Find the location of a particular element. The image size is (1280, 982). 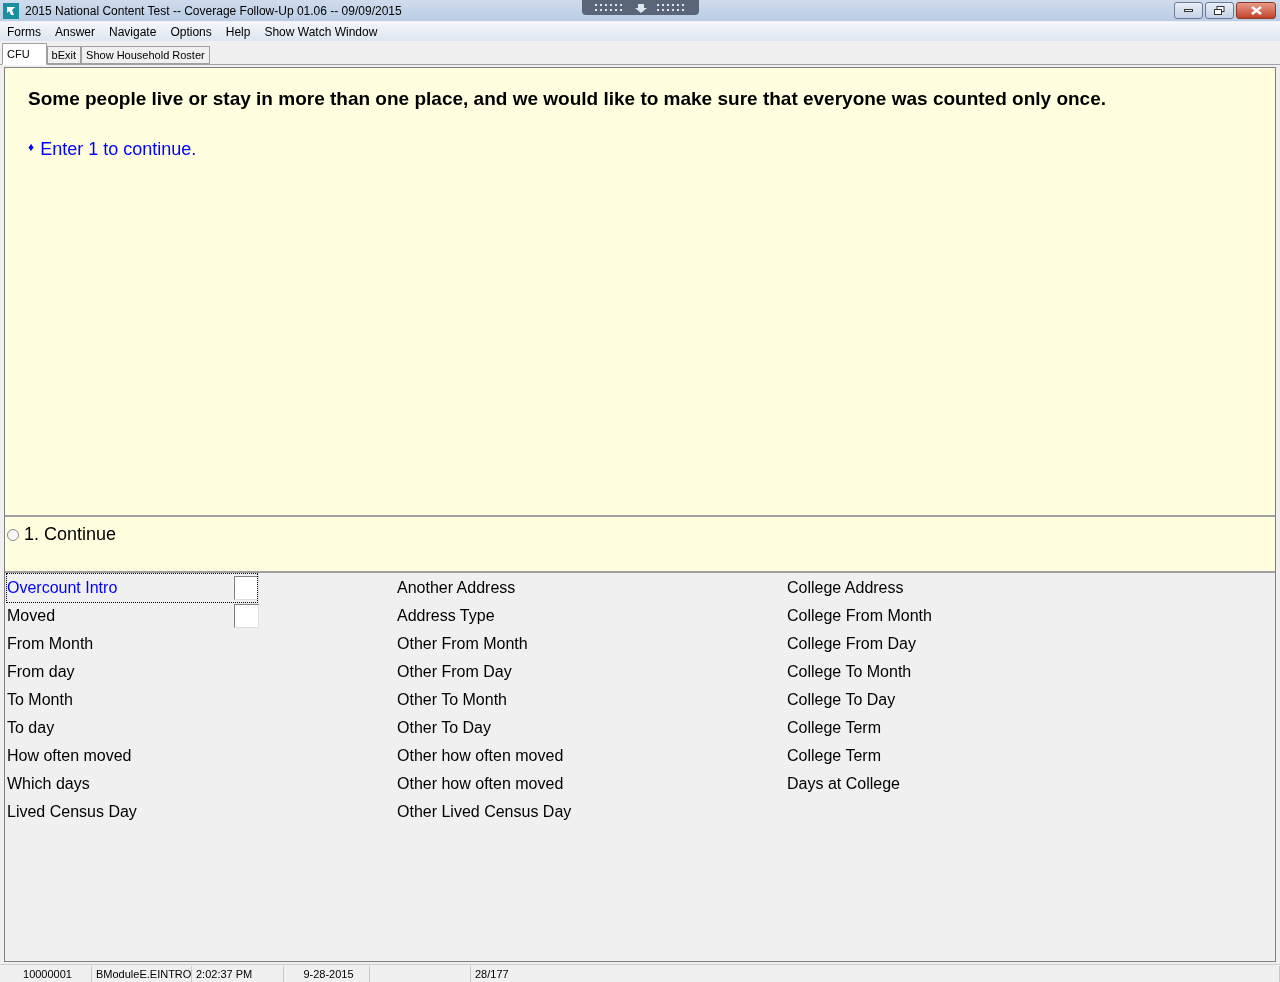

field-label: Another Address is located at coordinates (522, 588).